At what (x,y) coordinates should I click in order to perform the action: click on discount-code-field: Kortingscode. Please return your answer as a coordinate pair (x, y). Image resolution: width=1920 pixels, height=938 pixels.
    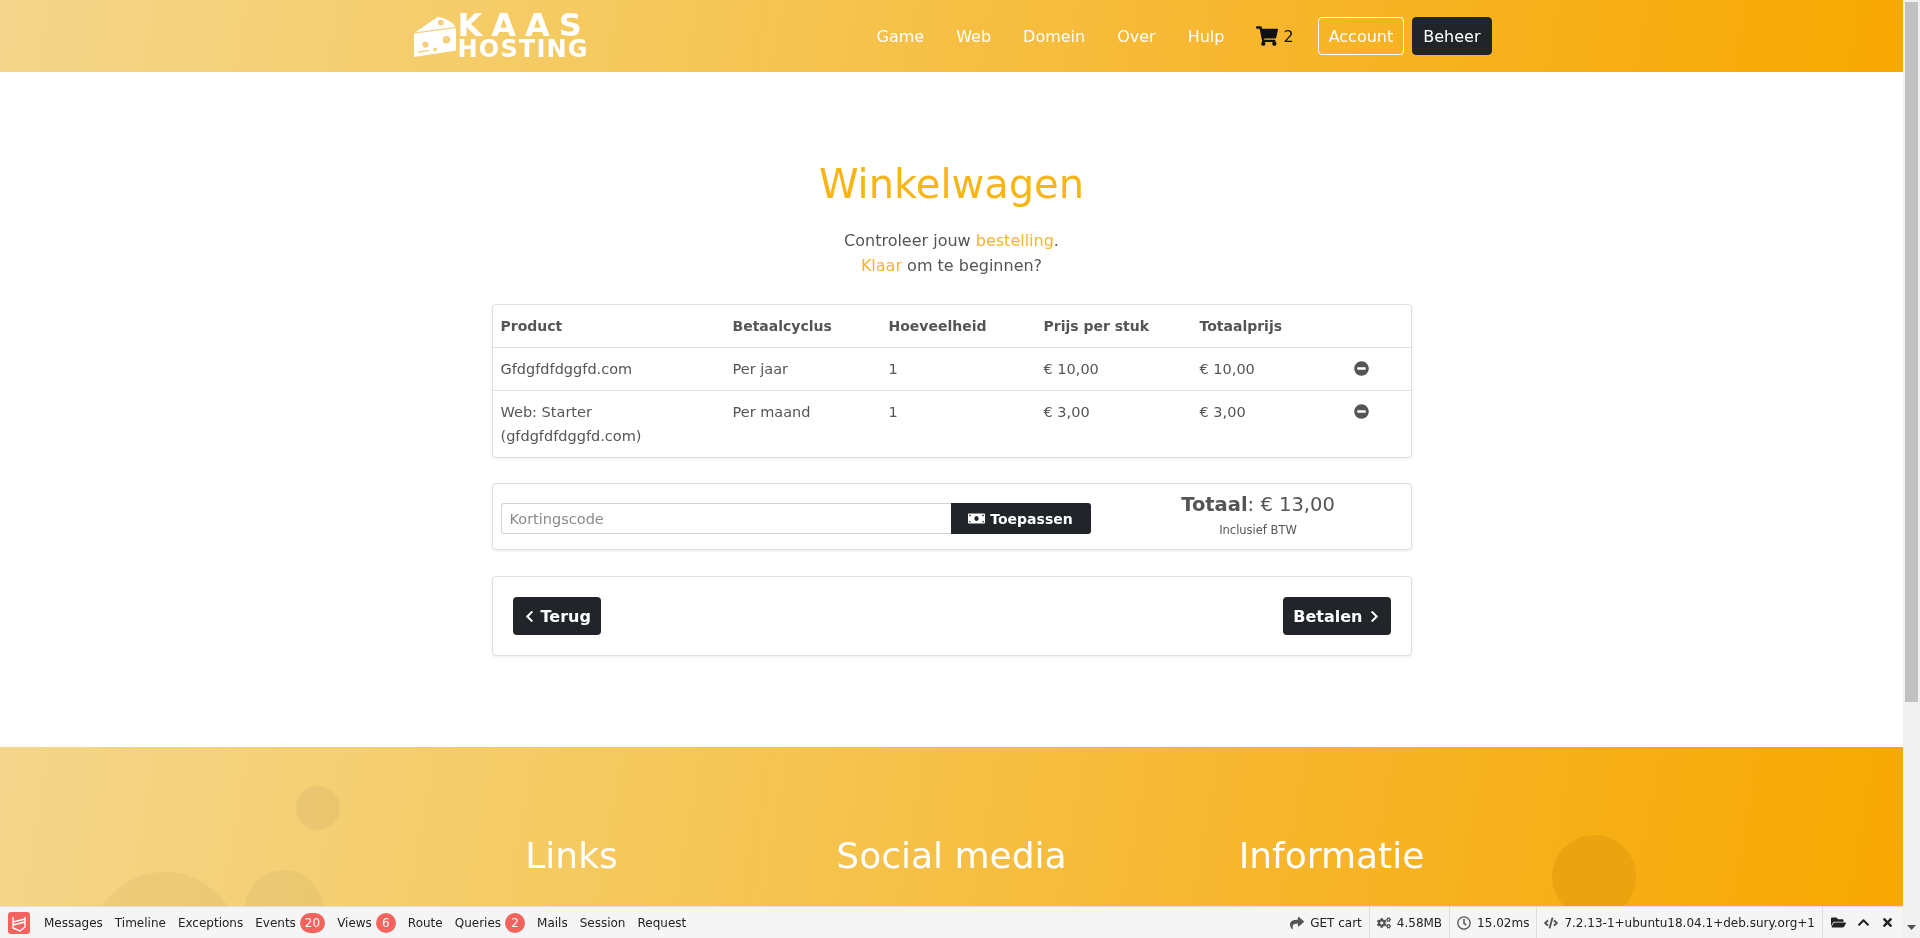
    Looking at the image, I should click on (725, 518).